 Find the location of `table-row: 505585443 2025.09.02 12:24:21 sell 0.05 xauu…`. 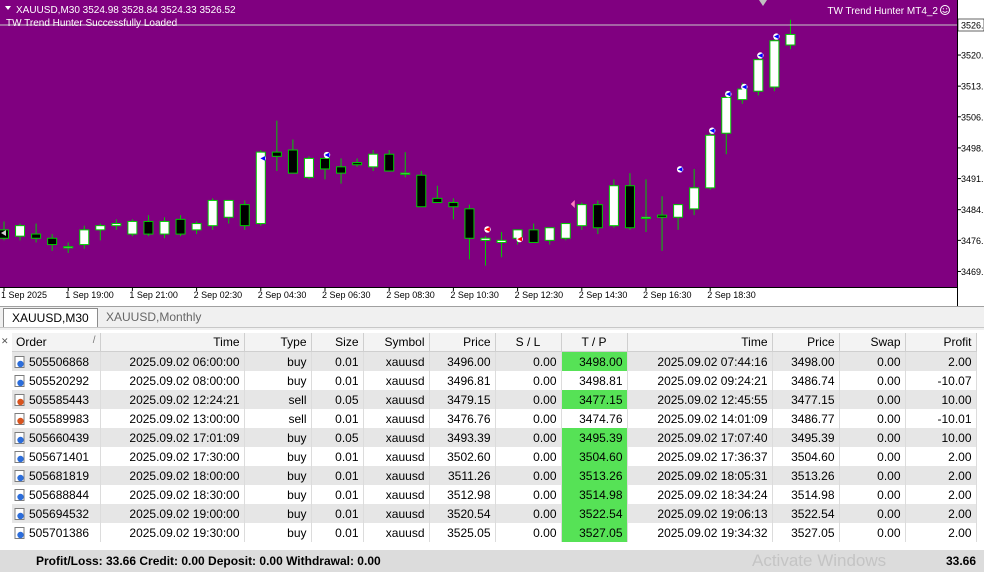

table-row: 505585443 2025.09.02 12:24:21 sell 0.05 xauu… is located at coordinates (494, 399).